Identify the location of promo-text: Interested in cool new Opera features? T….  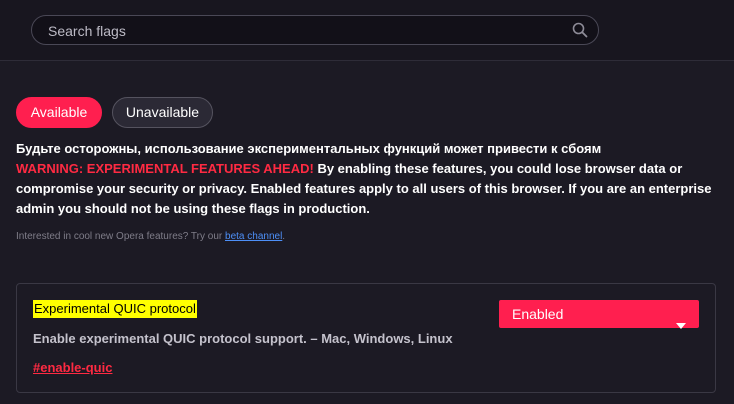
(150, 236).